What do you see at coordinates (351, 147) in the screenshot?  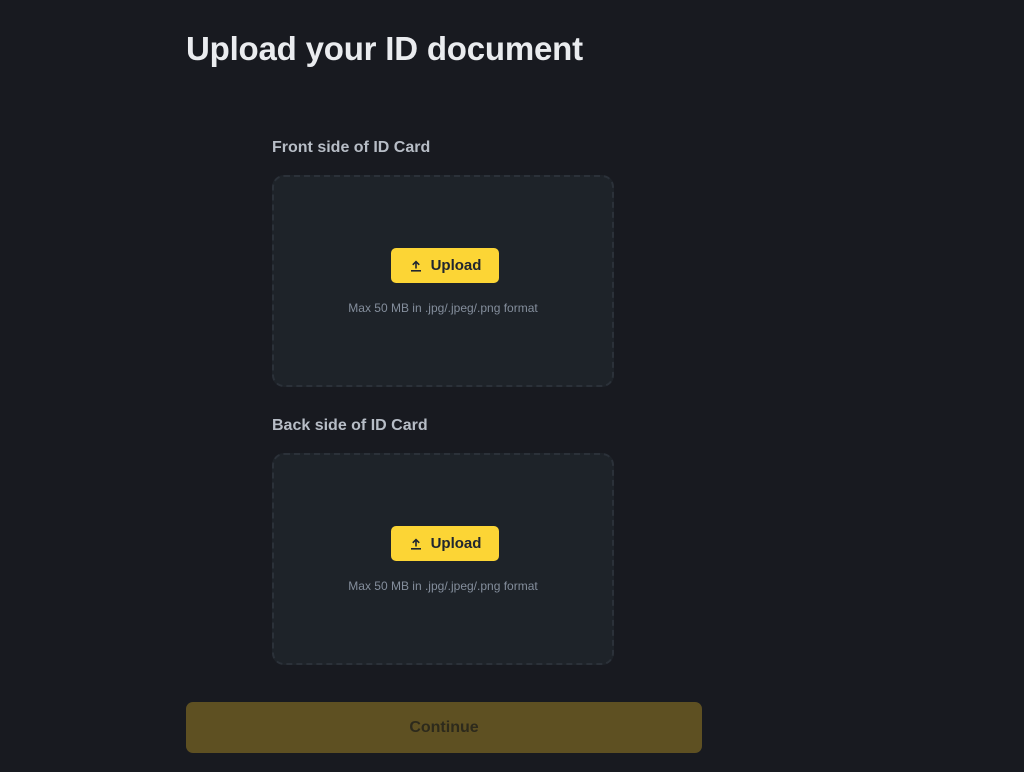 I see `front-side-label: Front side of ID Card` at bounding box center [351, 147].